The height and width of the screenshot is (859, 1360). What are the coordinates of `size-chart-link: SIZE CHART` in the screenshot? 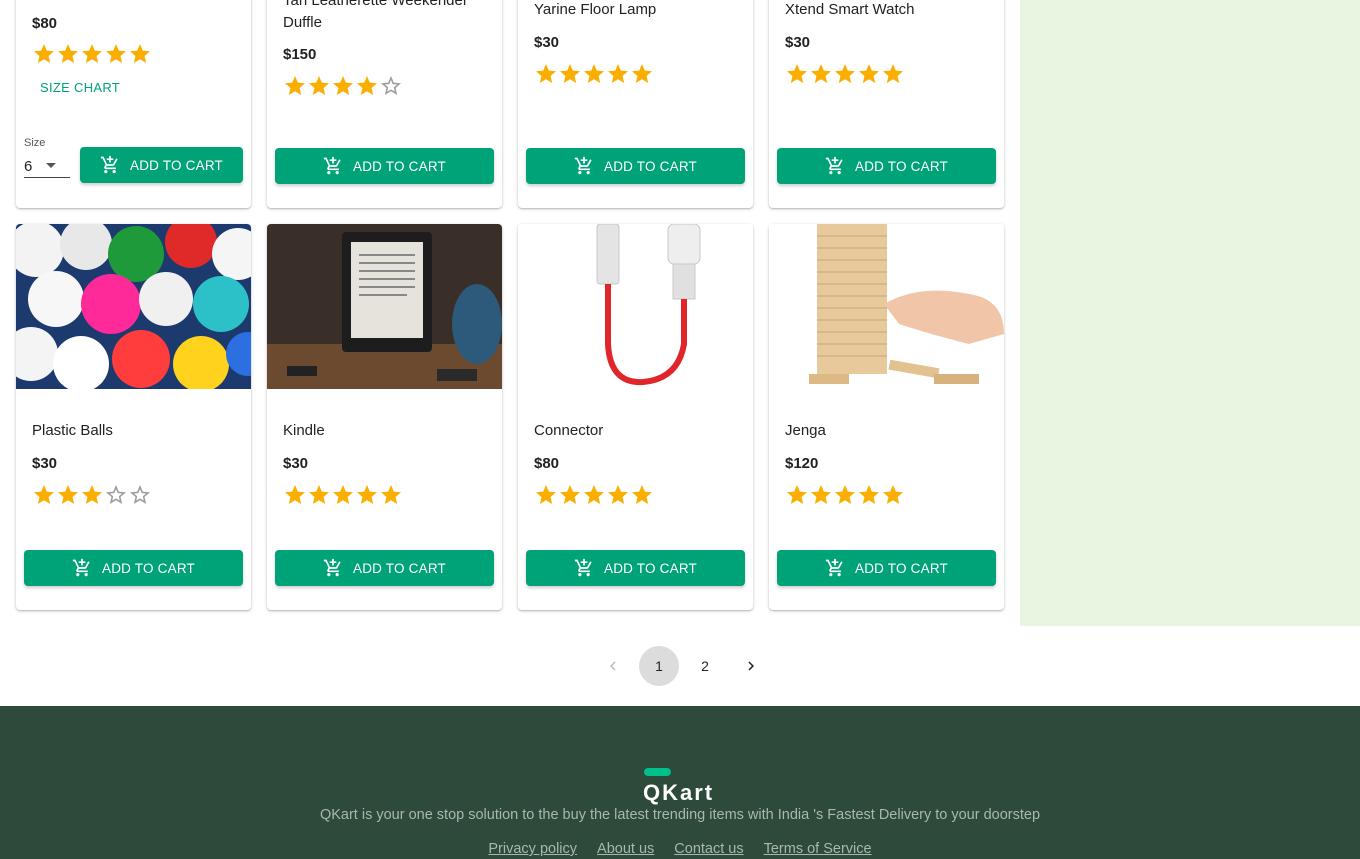 It's located at (80, 87).